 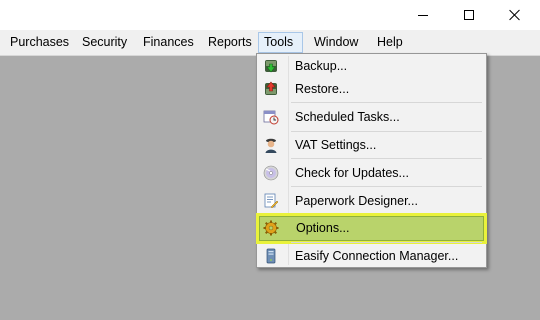 I want to click on vat-settings-icon, so click(x=271, y=145).